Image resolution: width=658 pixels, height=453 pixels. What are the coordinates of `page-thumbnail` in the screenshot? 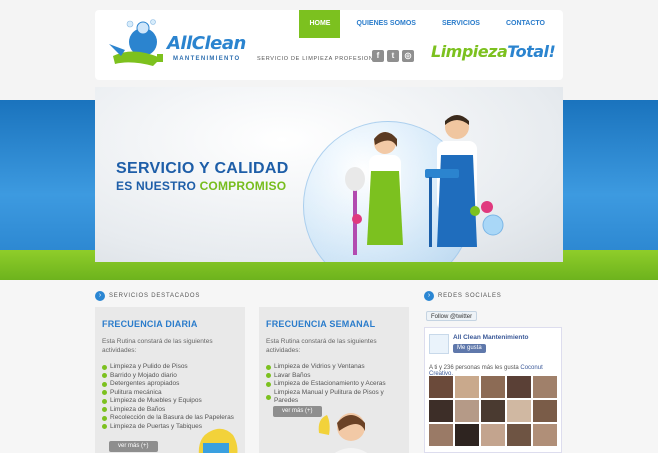 It's located at (439, 344).